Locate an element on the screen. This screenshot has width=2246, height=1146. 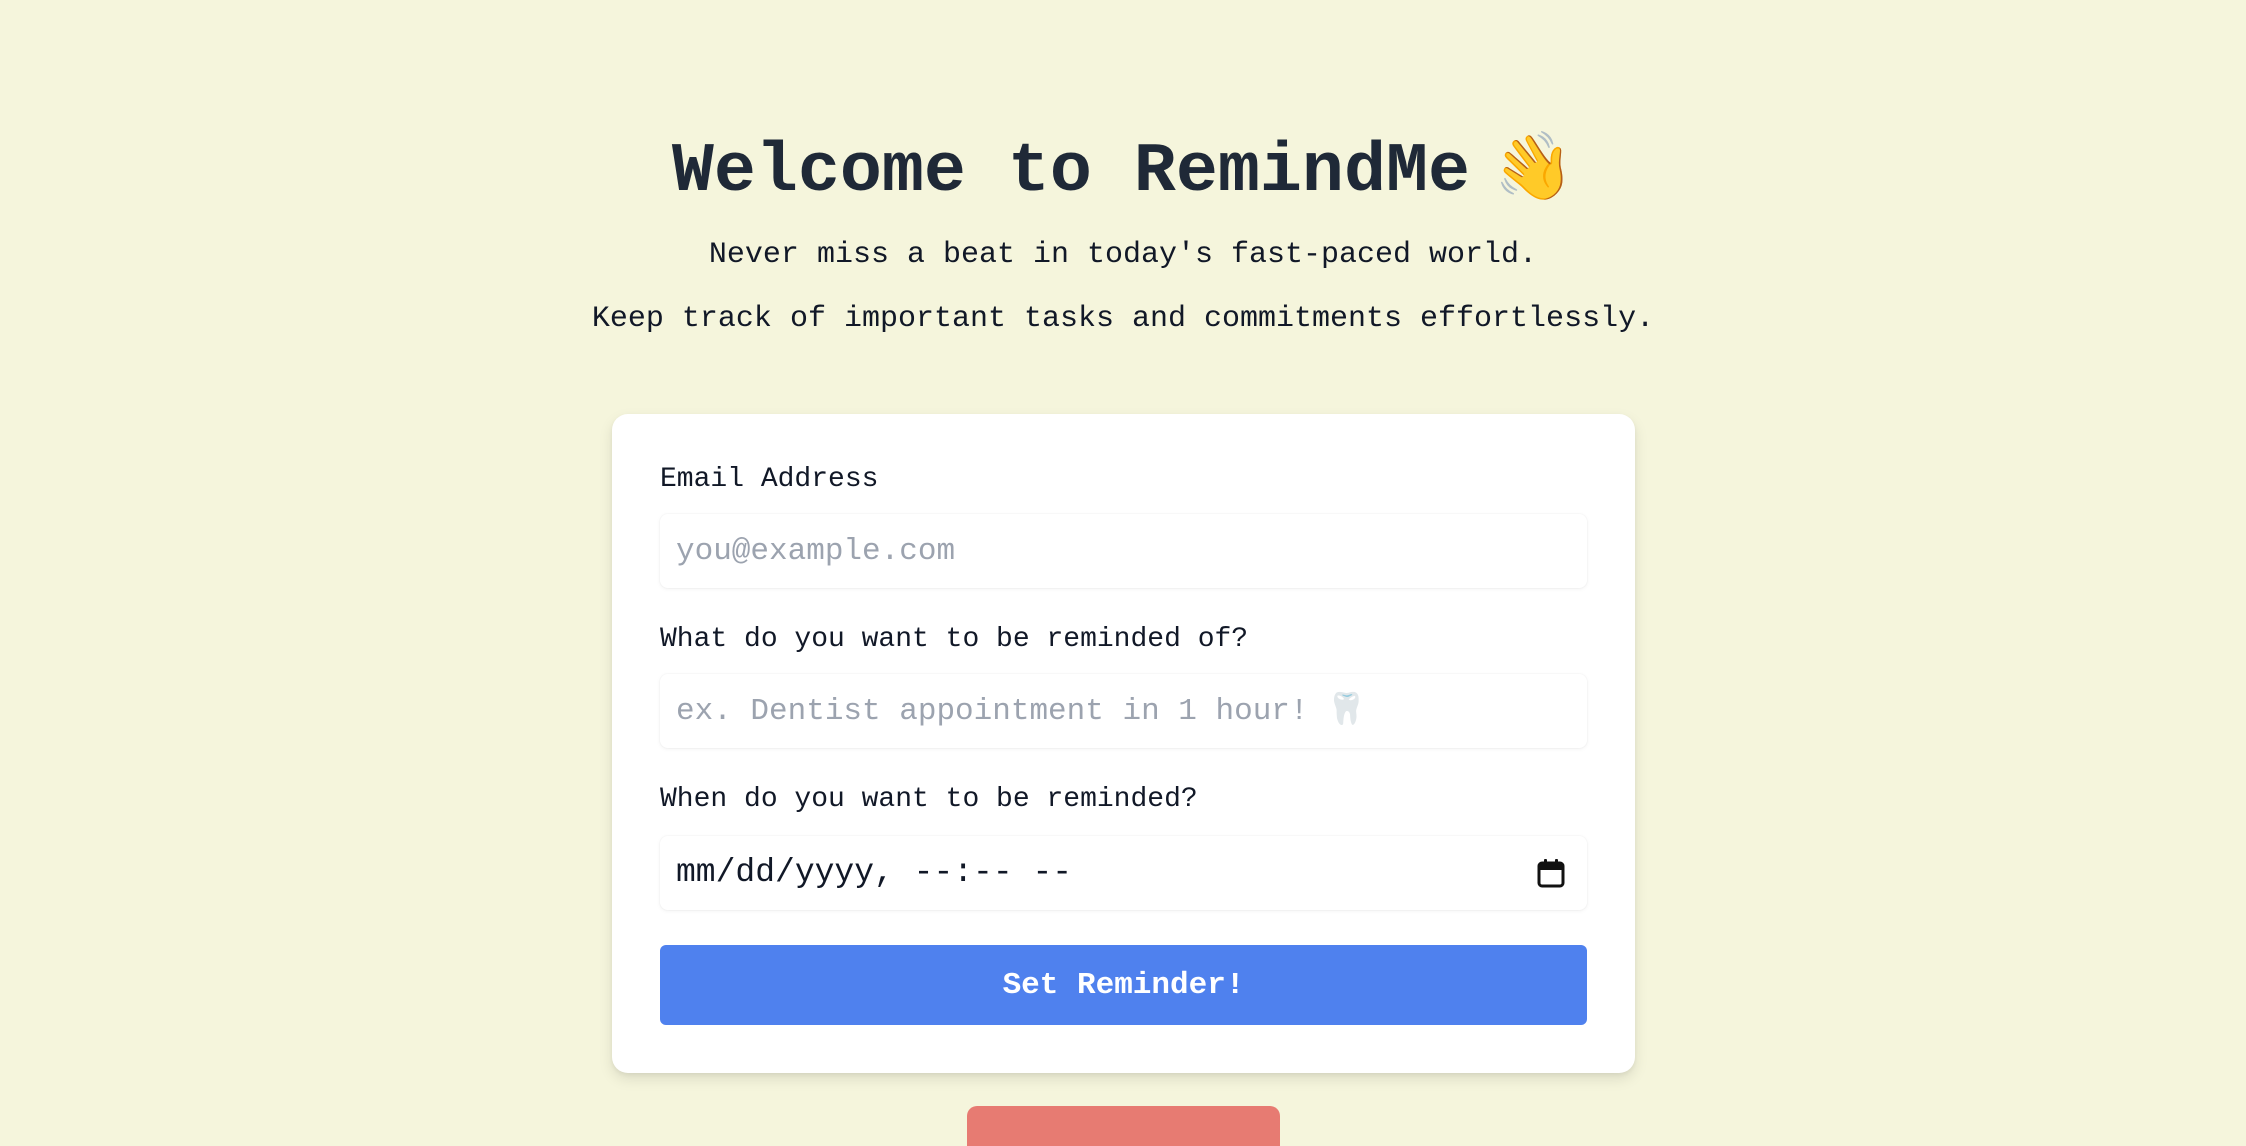
set-reminder-button: Set Reminder! is located at coordinates (1123, 985).